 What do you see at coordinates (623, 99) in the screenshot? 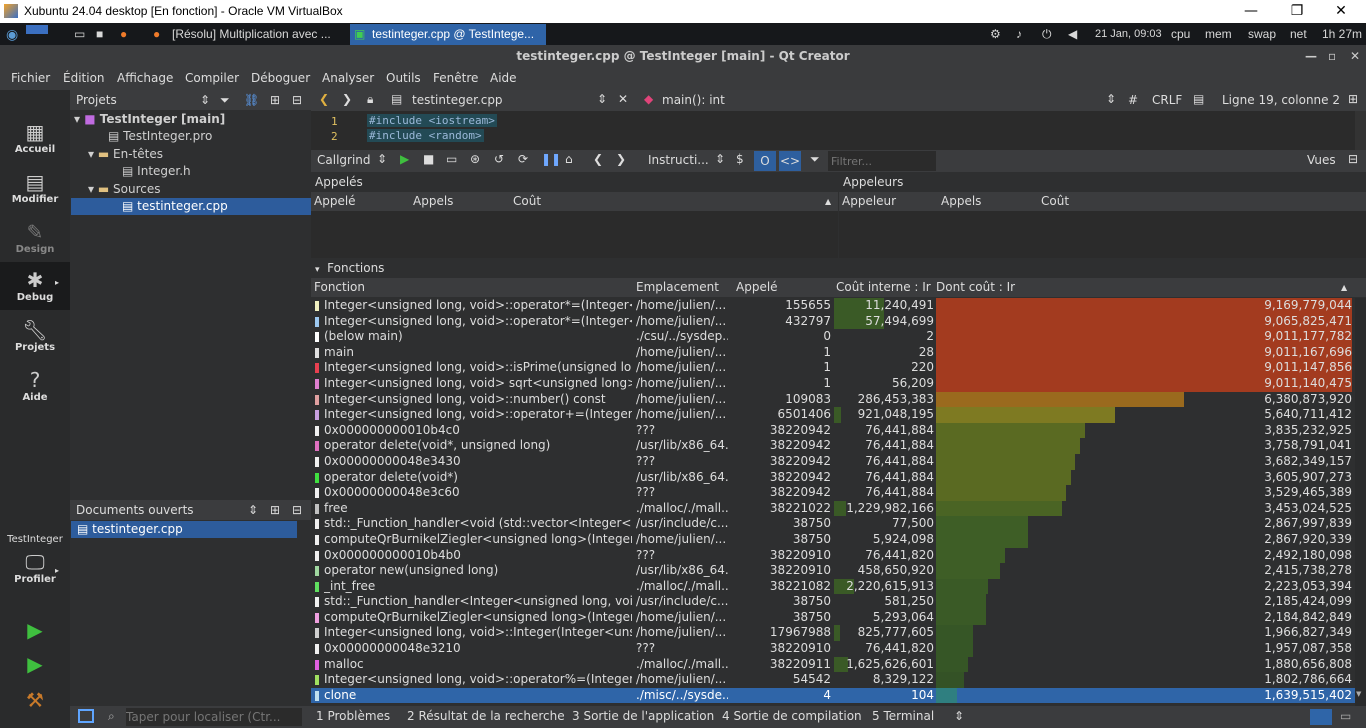
I see `close-document-icon: ✕` at bounding box center [623, 99].